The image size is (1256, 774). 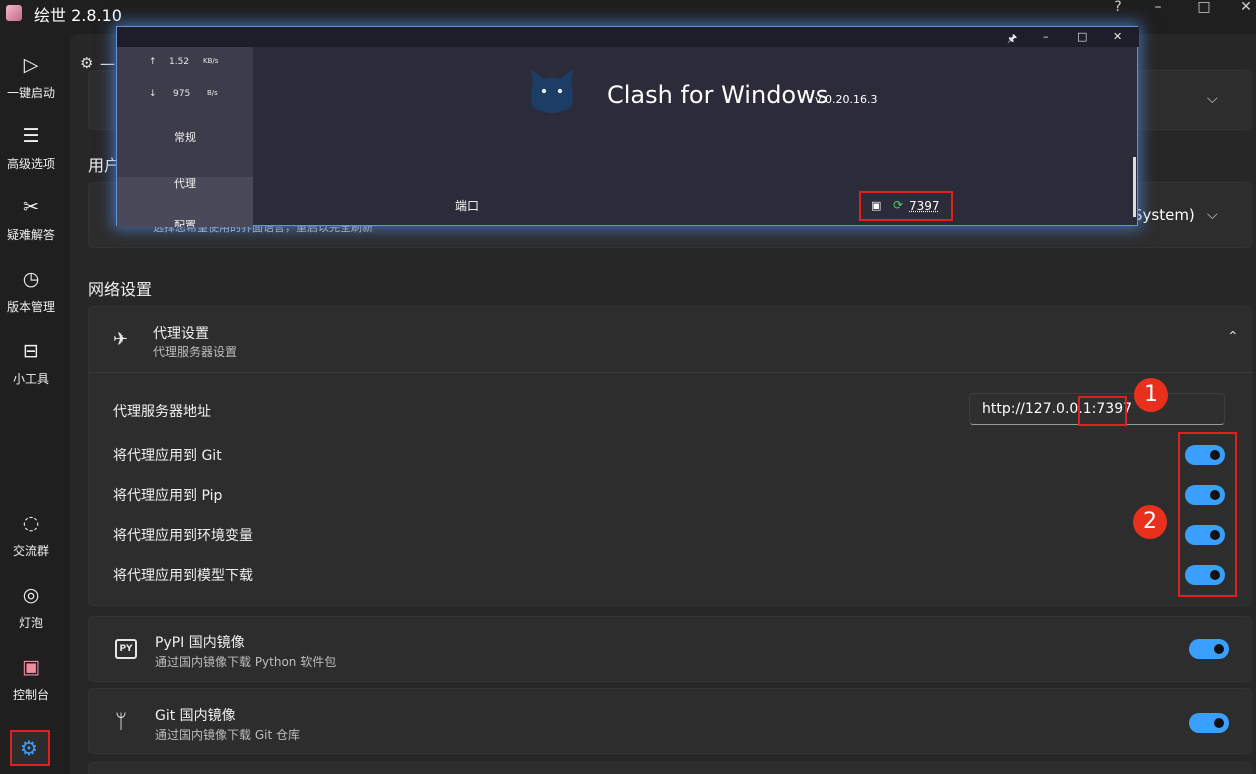 I want to click on sync-icon: ⟳, so click(x=898, y=205).